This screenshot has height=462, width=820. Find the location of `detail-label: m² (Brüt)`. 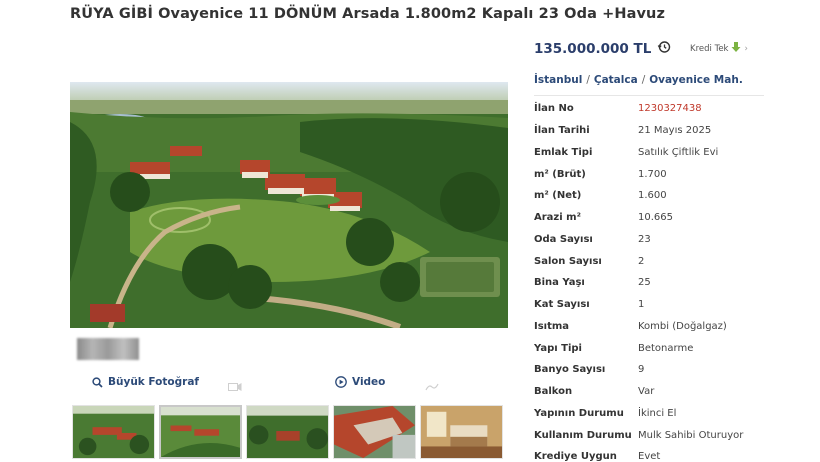

detail-label: m² (Brüt) is located at coordinates (560, 174).